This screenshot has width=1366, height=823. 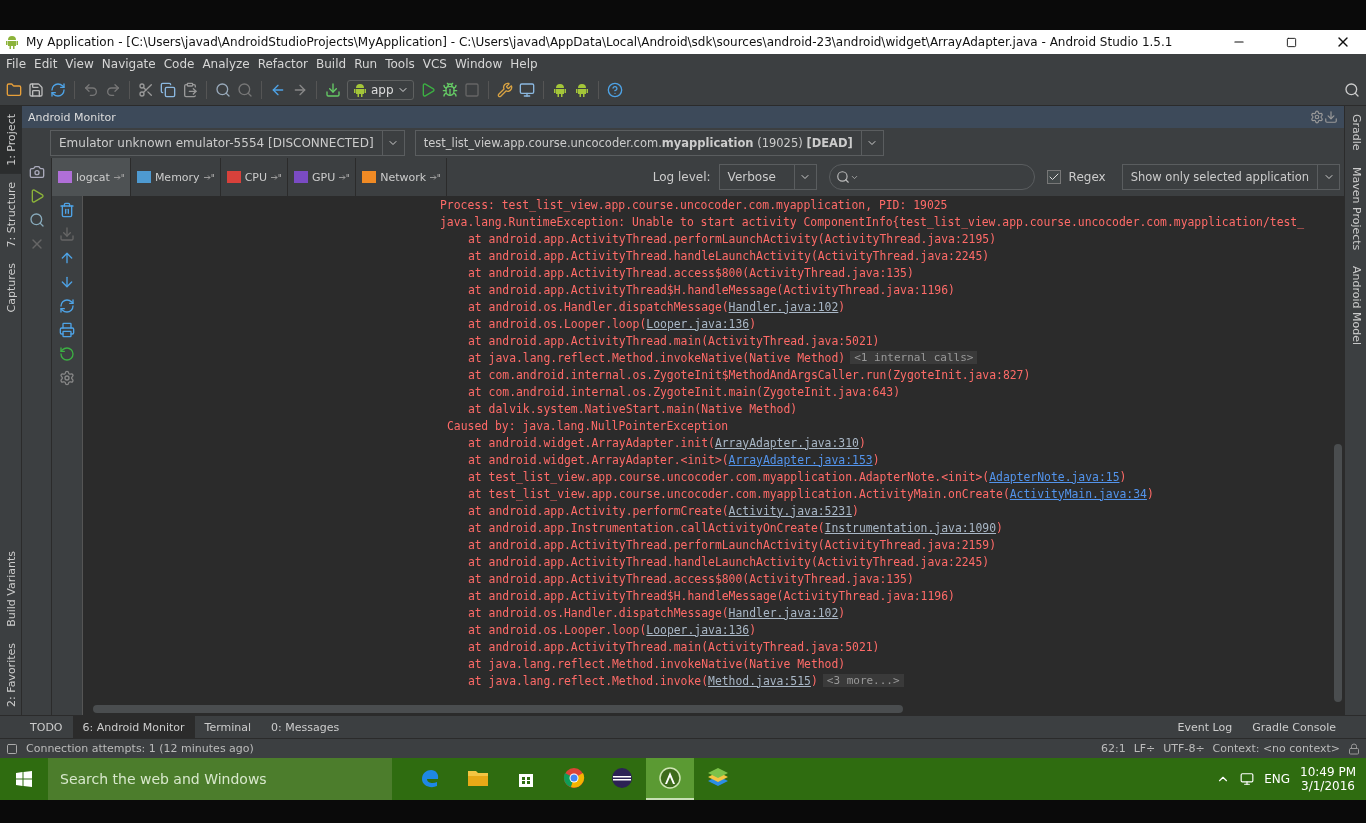 What do you see at coordinates (67, 210) in the screenshot?
I see `trash-icon` at bounding box center [67, 210].